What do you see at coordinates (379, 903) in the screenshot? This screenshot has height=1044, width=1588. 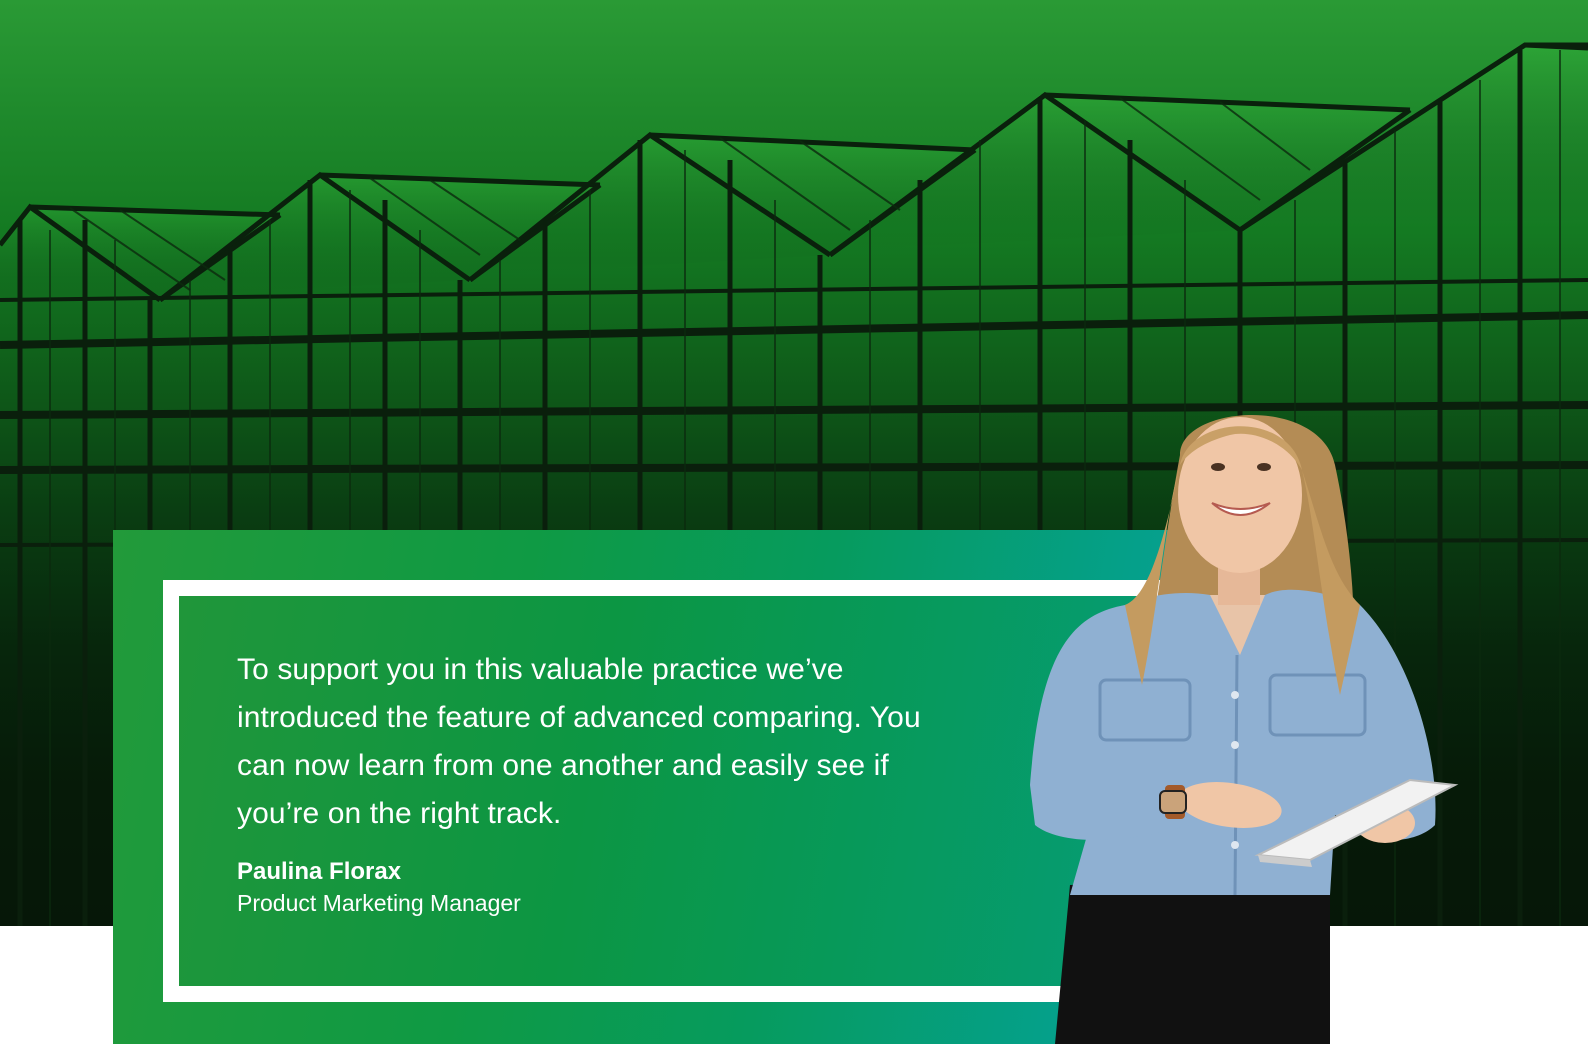 I see `author-title: Product Marketing Manager` at bounding box center [379, 903].